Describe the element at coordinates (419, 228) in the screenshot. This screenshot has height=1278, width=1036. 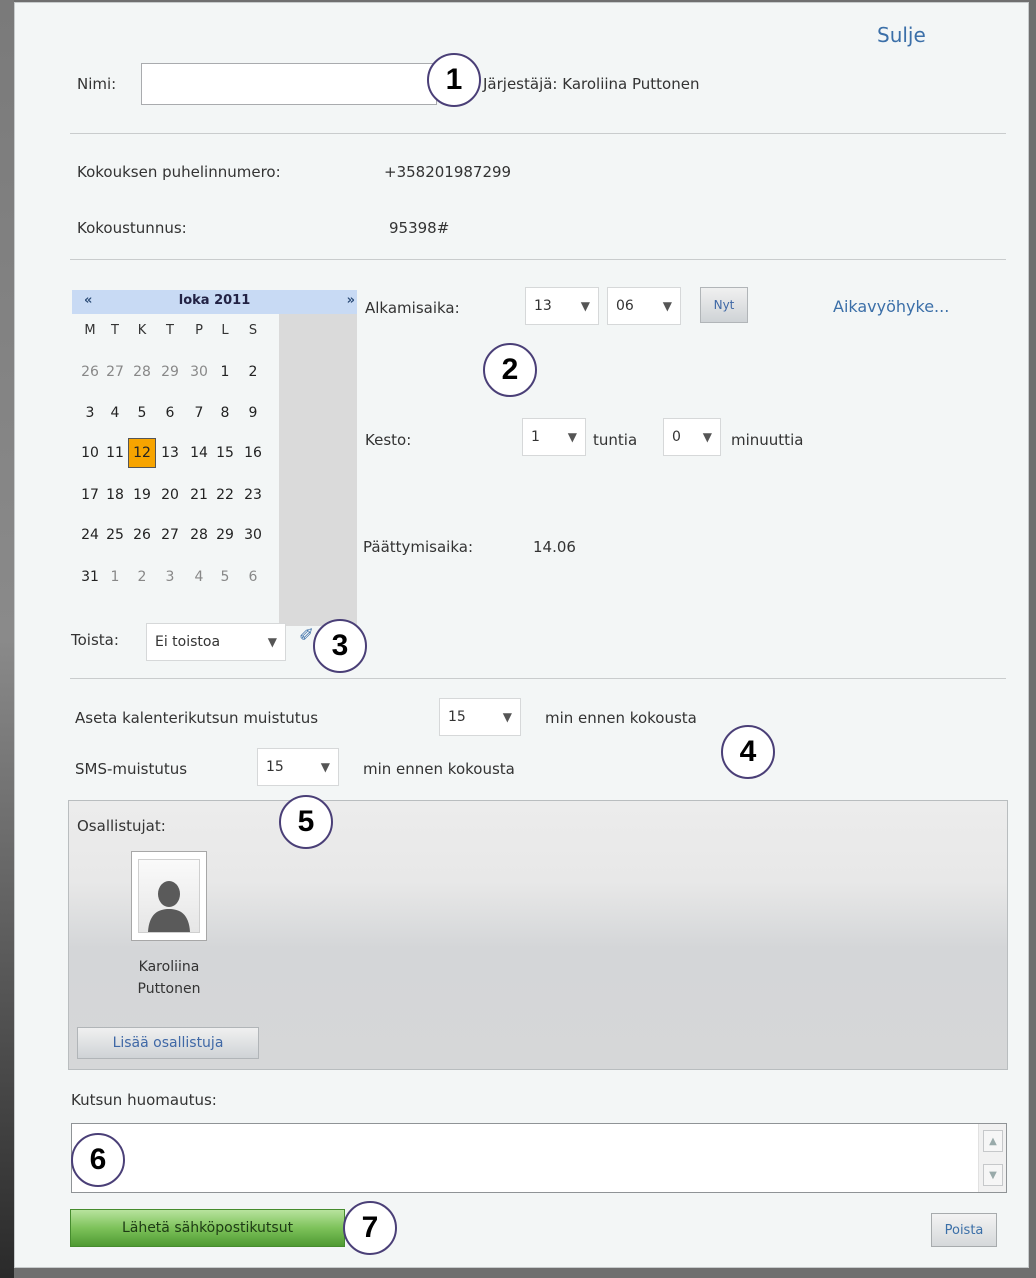
I see `meeting-code-value: 95398#` at that location.